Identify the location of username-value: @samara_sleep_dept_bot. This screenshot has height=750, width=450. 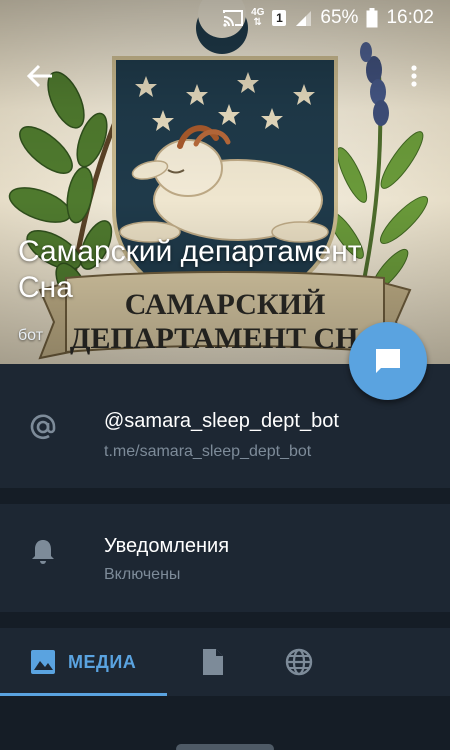
(221, 421).